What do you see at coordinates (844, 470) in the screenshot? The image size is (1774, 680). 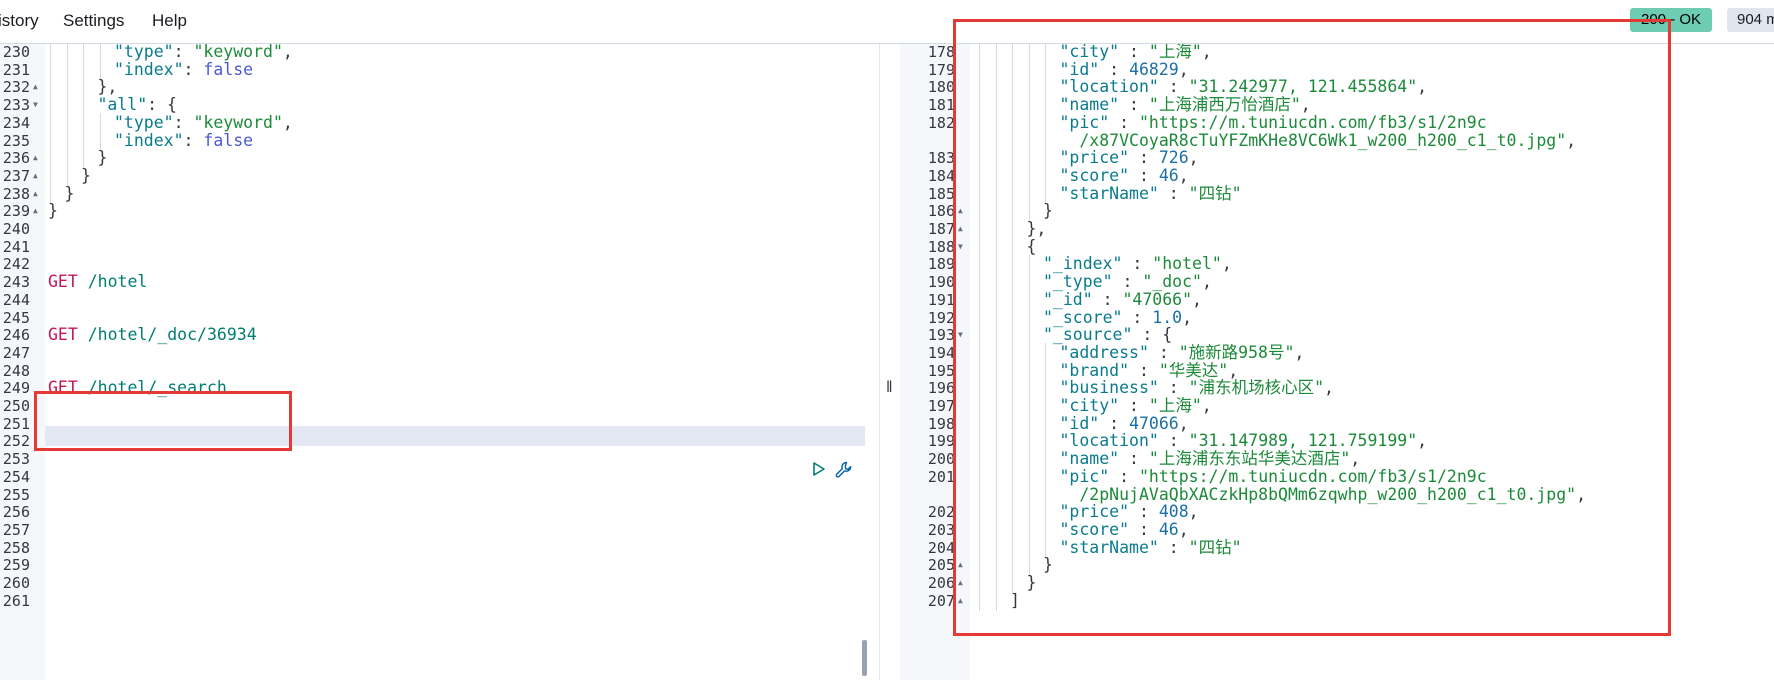 I see `wrench-icon` at bounding box center [844, 470].